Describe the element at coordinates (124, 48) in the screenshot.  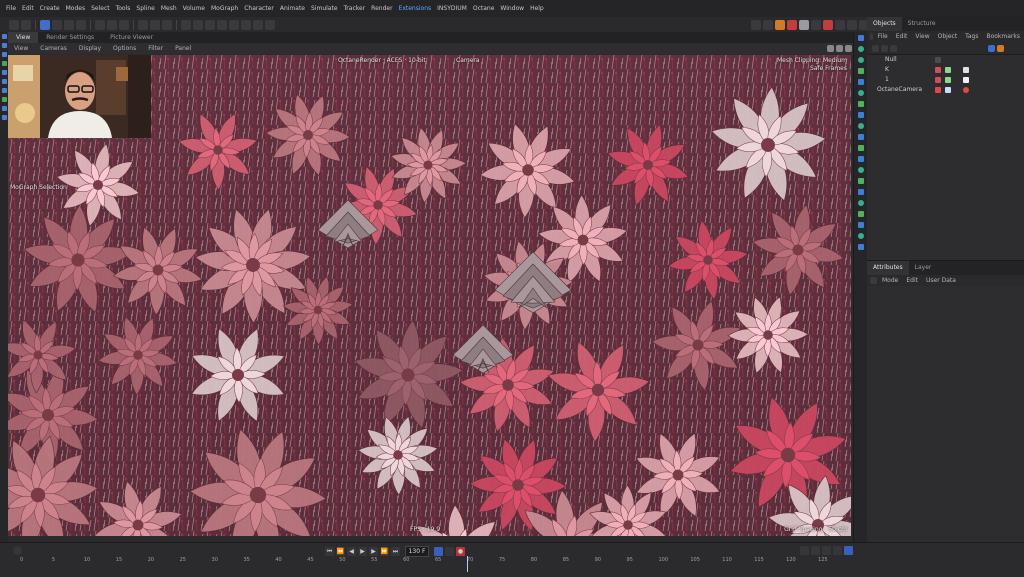
I see `viewport-menu-options: Options` at that location.